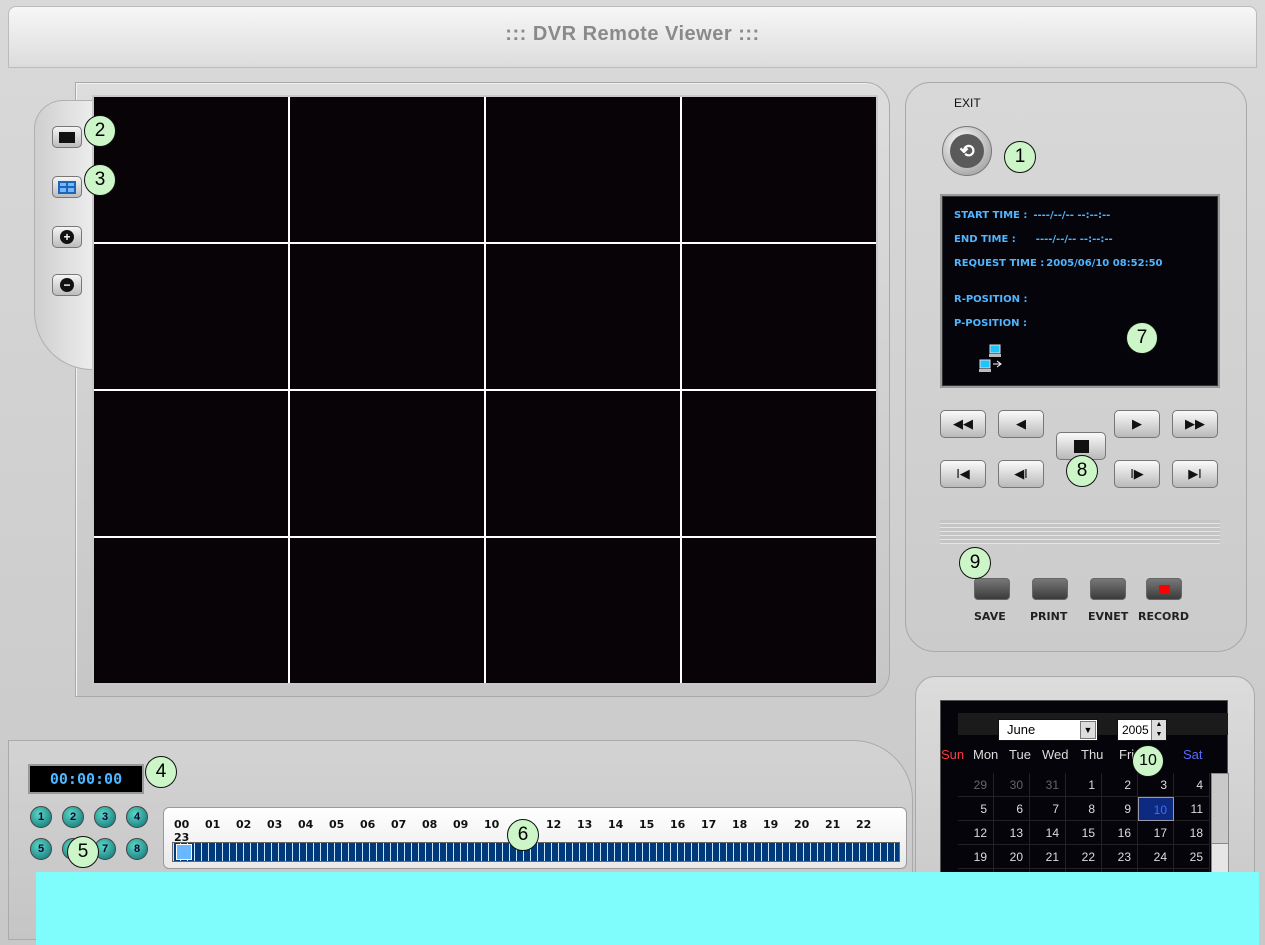  I want to click on step-back-button: ◀I, so click(1021, 474).